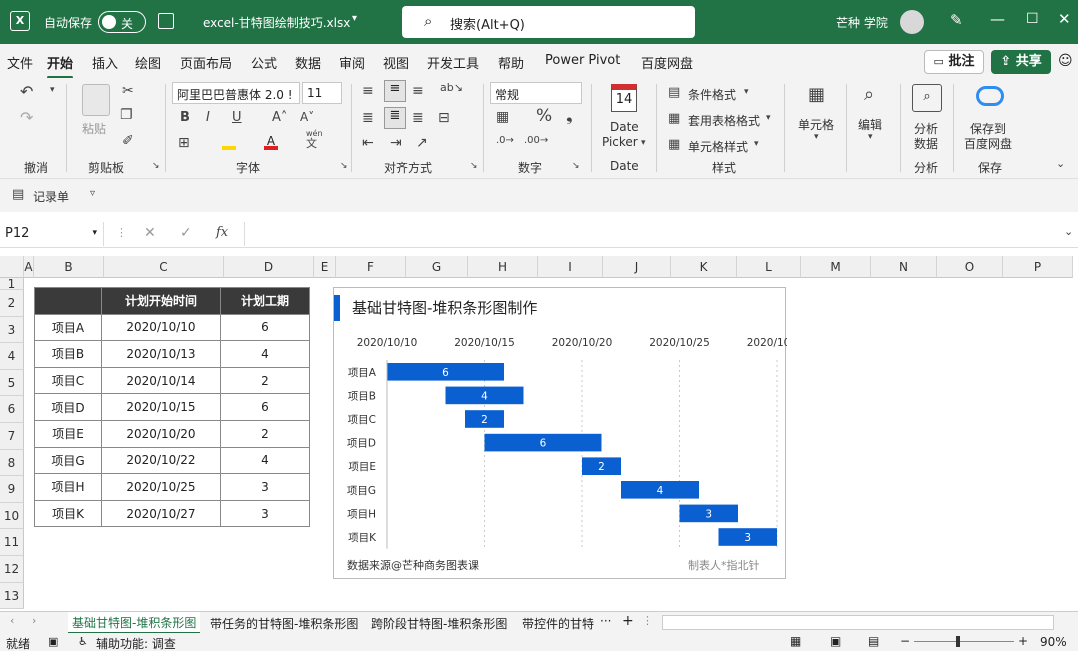  I want to click on format-painter-icon: ✐, so click(128, 141).